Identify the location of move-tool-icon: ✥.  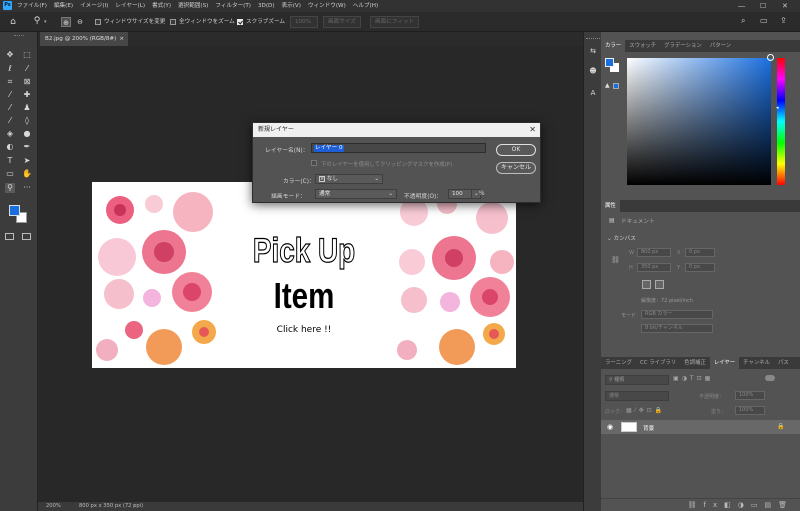
(10, 55).